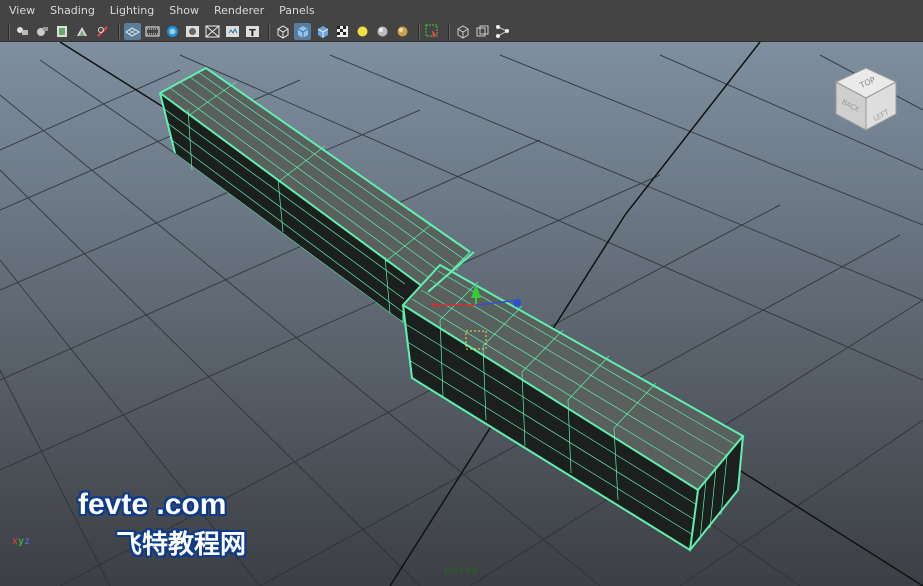 This screenshot has width=923, height=586. What do you see at coordinates (172, 31) in the screenshot?
I see `resolution-gate-icon` at bounding box center [172, 31].